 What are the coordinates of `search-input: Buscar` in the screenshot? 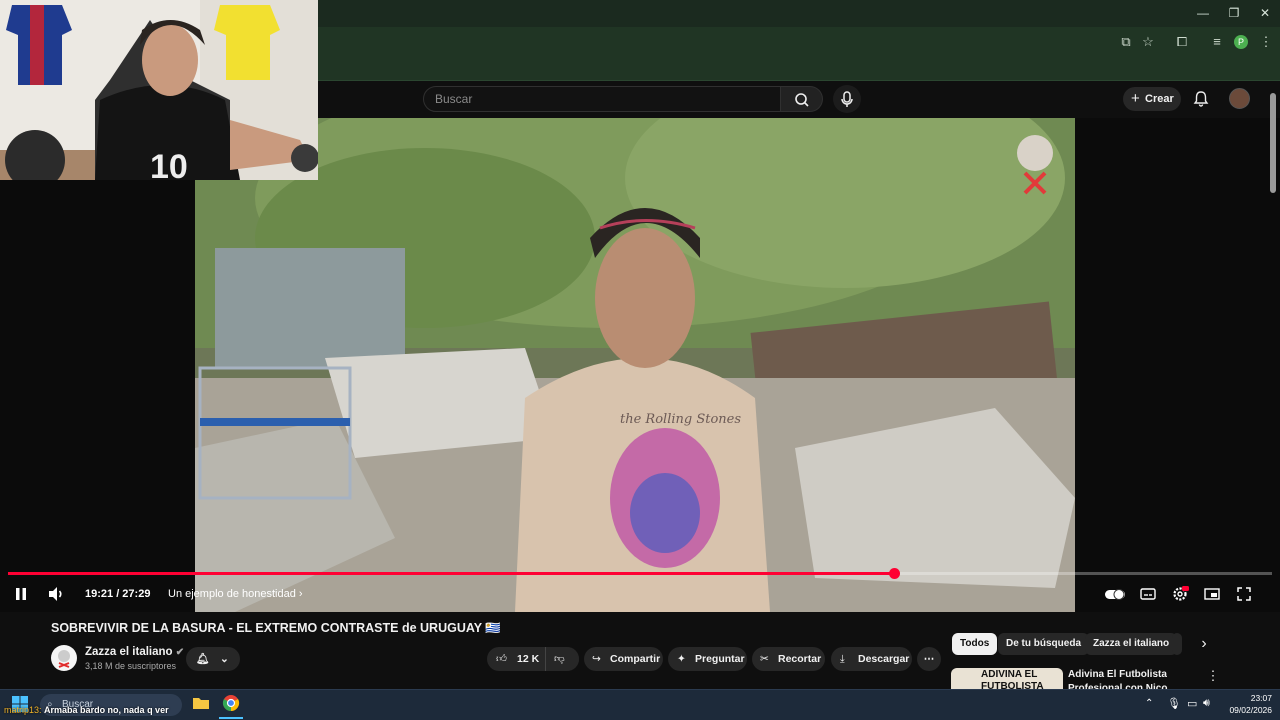 It's located at (602, 99).